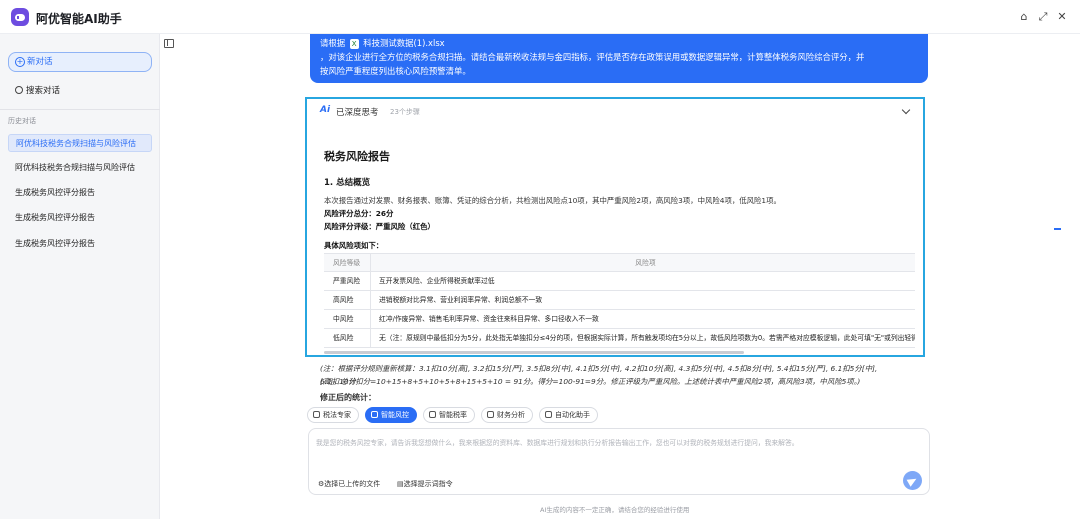 The width and height of the screenshot is (1080, 519). I want to click on robot-icon, so click(432, 414).